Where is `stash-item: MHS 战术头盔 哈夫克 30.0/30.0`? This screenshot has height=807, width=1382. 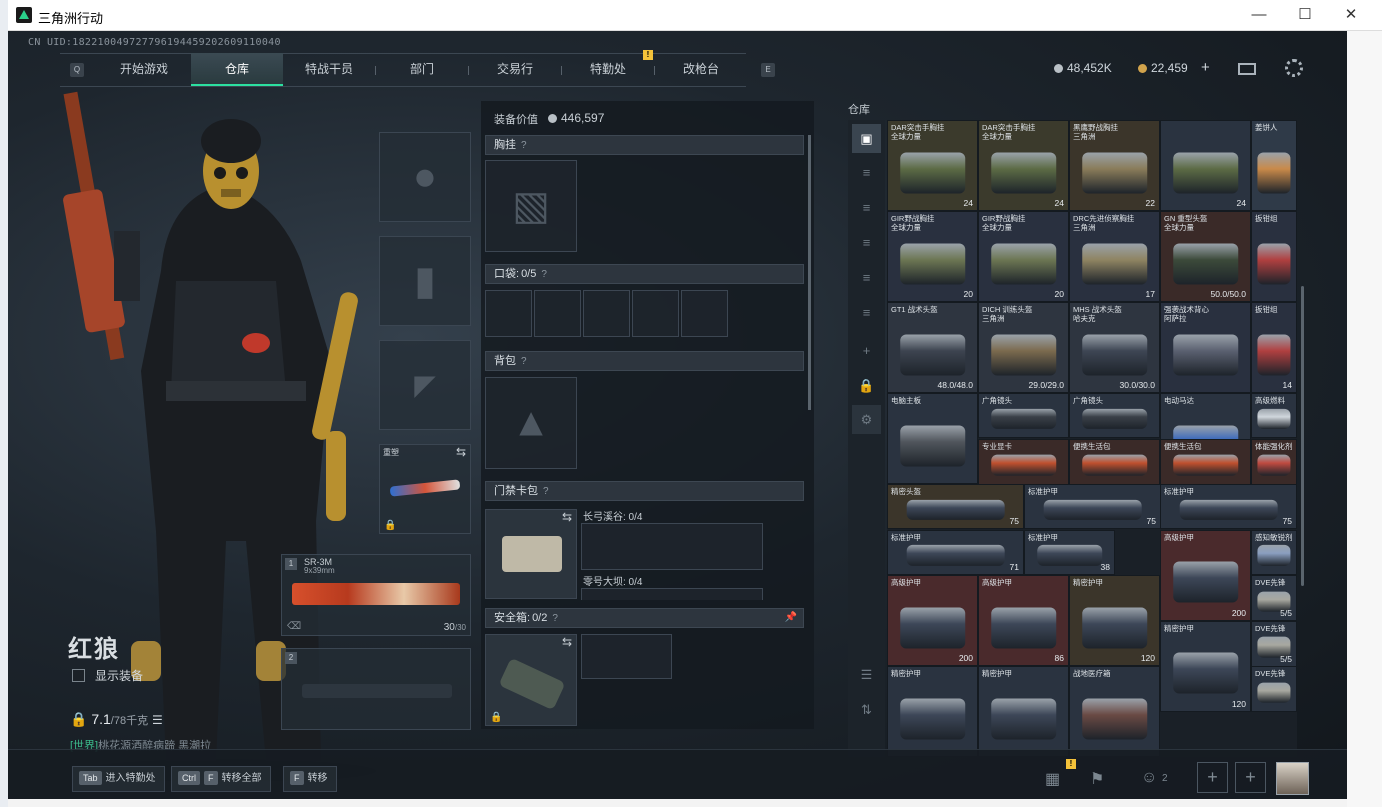 stash-item: MHS 战术头盔 哈夫克 30.0/30.0 is located at coordinates (1114, 347).